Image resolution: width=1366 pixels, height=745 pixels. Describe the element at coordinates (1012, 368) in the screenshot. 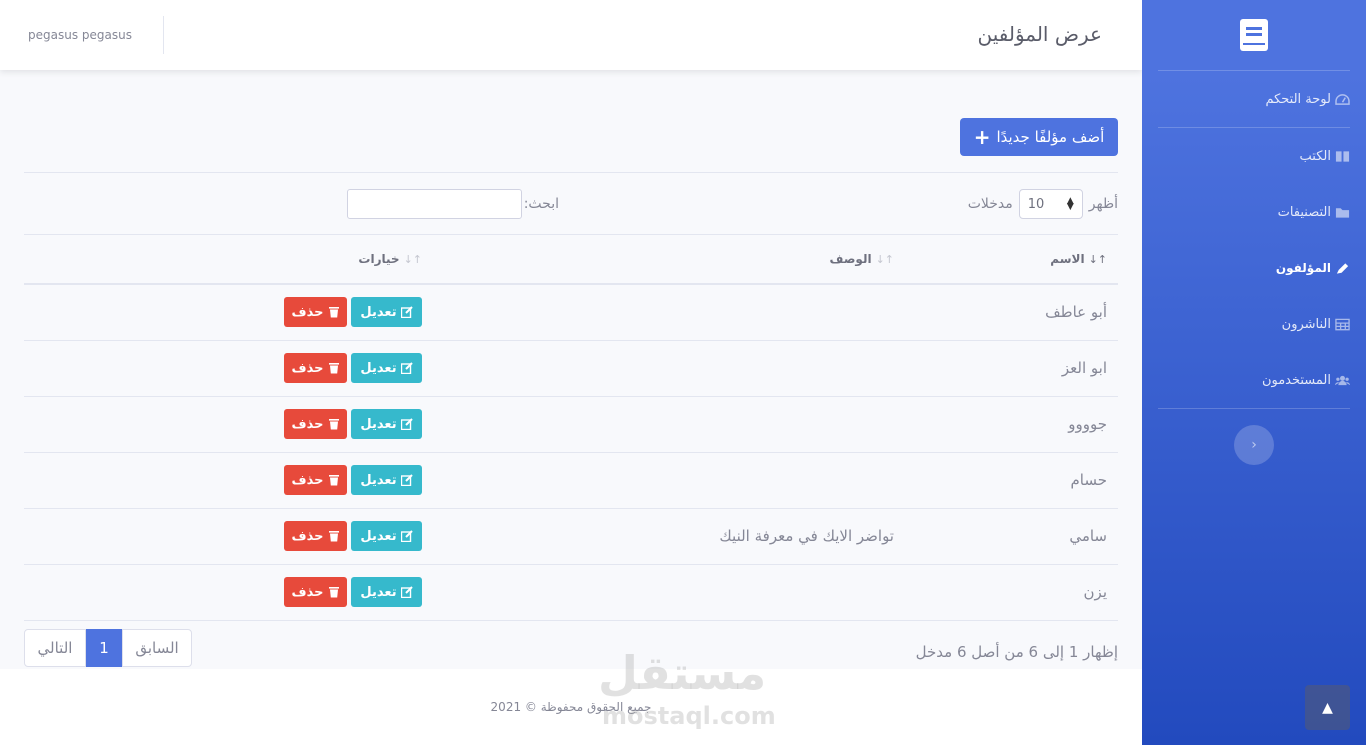

I see `author-name-cell: ابو العز` at that location.